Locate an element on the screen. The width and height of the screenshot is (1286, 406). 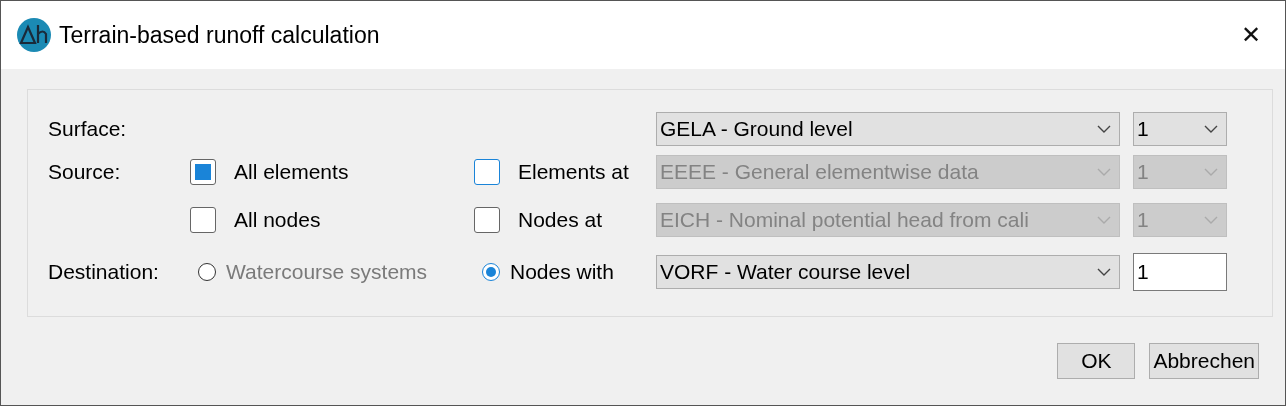
checkbox-label: Elements at is located at coordinates (573, 172).